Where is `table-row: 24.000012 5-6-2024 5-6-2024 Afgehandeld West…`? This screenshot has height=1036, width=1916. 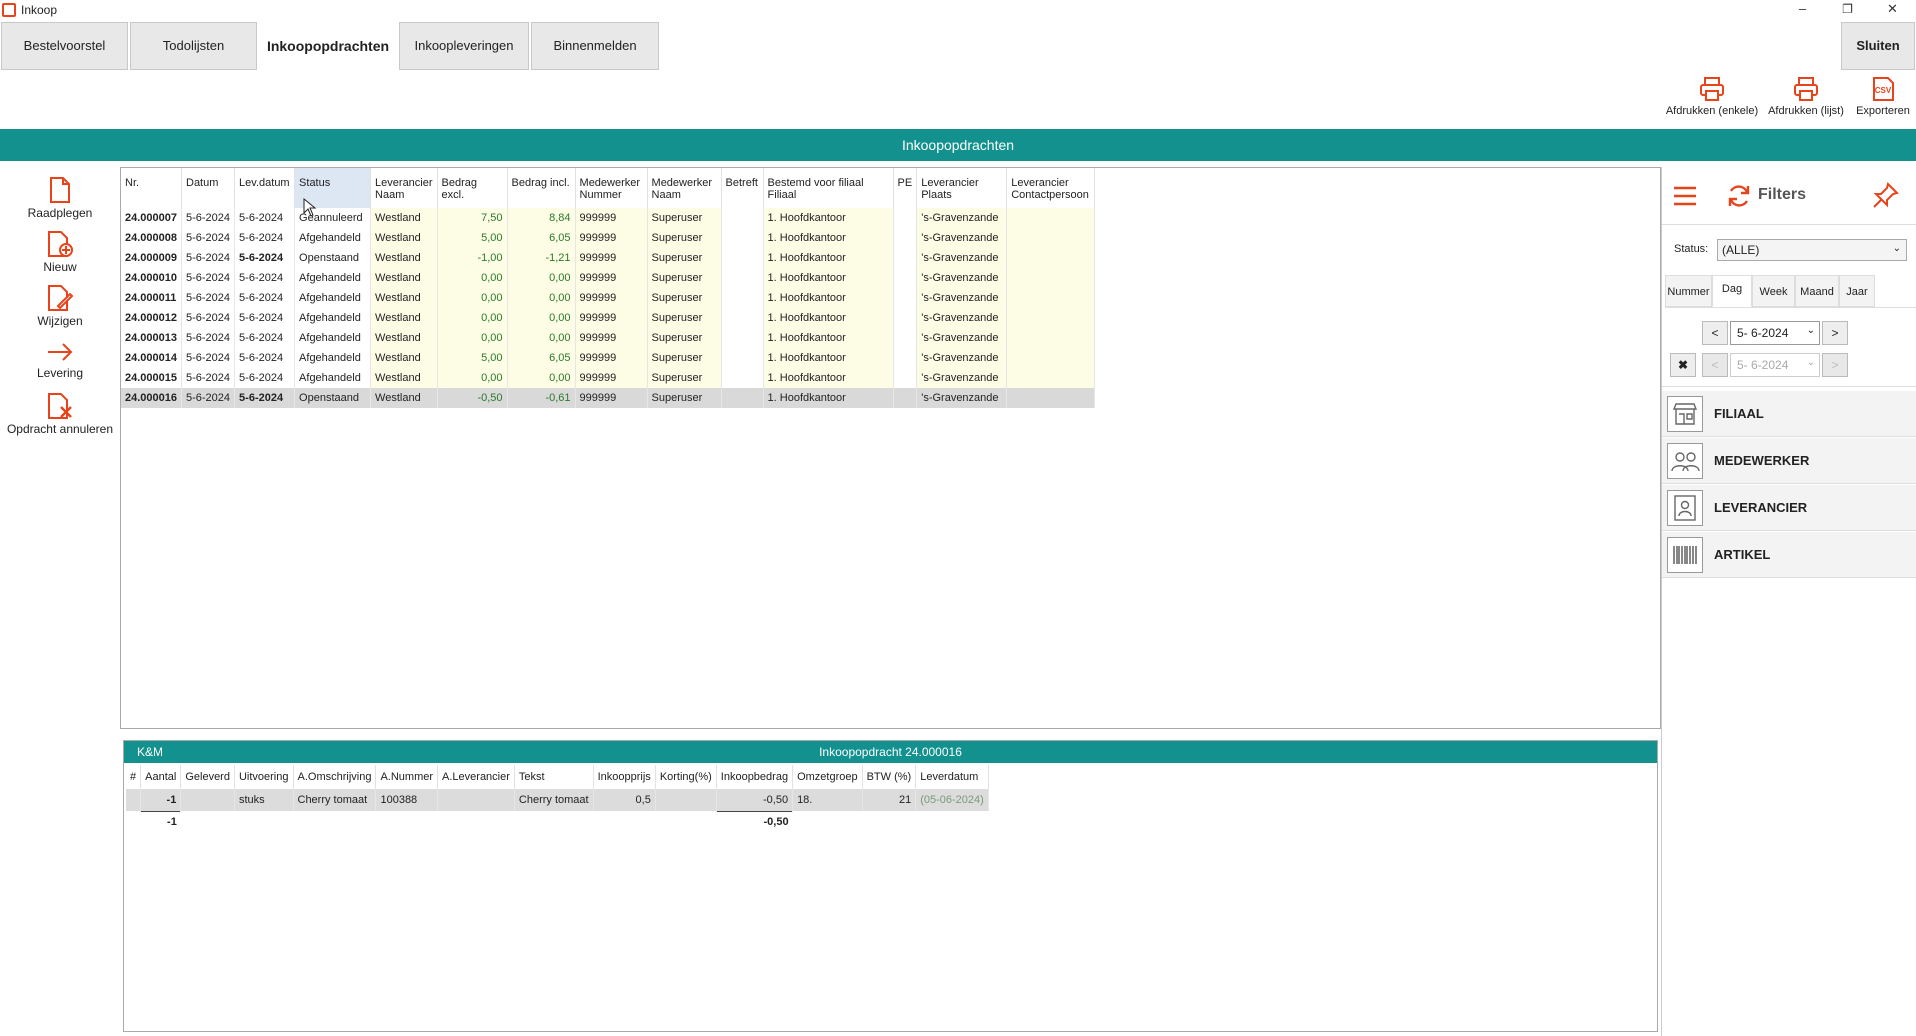
table-row: 24.000012 5-6-2024 5-6-2024 Afgehandeld West… is located at coordinates (608, 318).